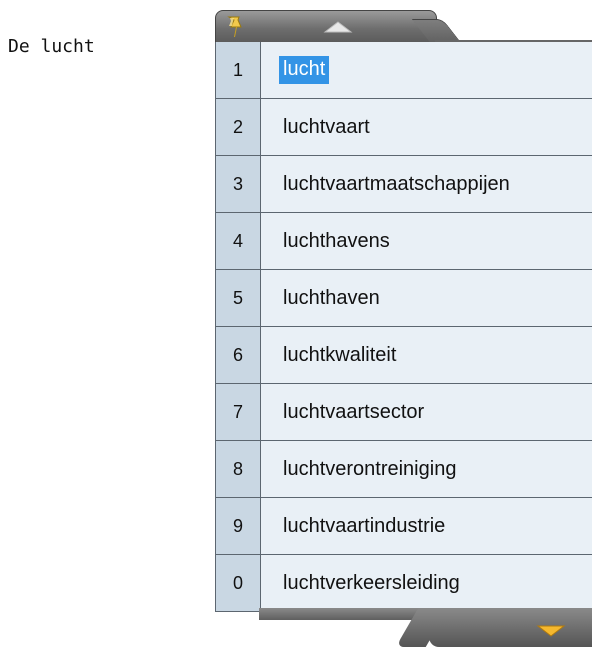 This screenshot has height=647, width=592. I want to click on triangle-up-icon, so click(338, 27).